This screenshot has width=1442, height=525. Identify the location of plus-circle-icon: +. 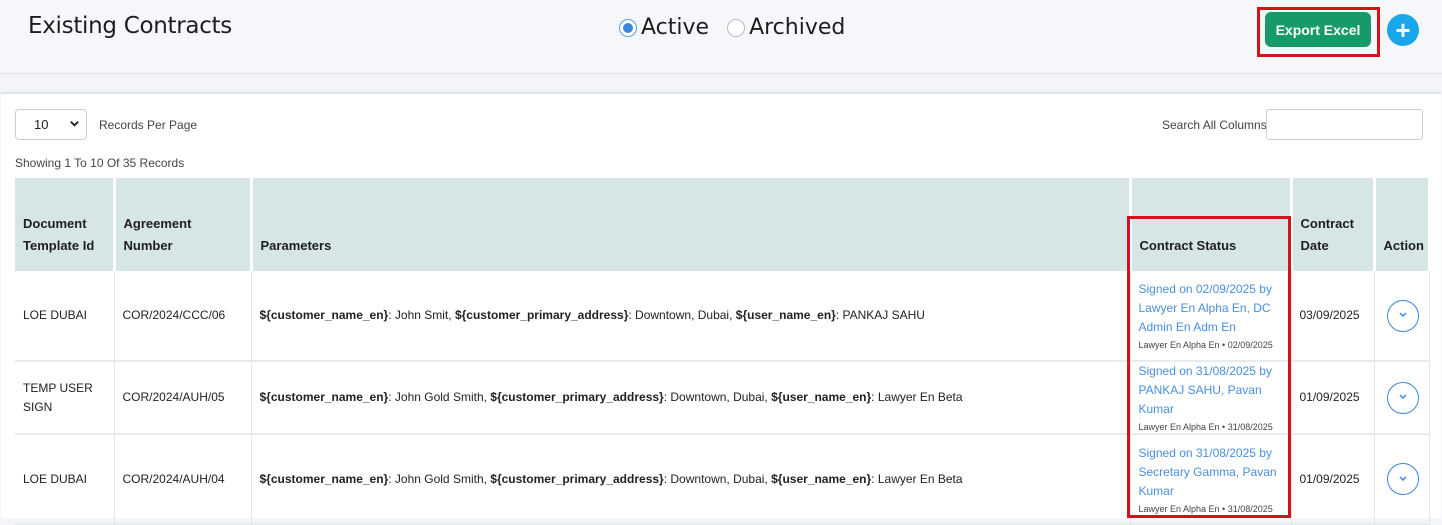
(1403, 30).